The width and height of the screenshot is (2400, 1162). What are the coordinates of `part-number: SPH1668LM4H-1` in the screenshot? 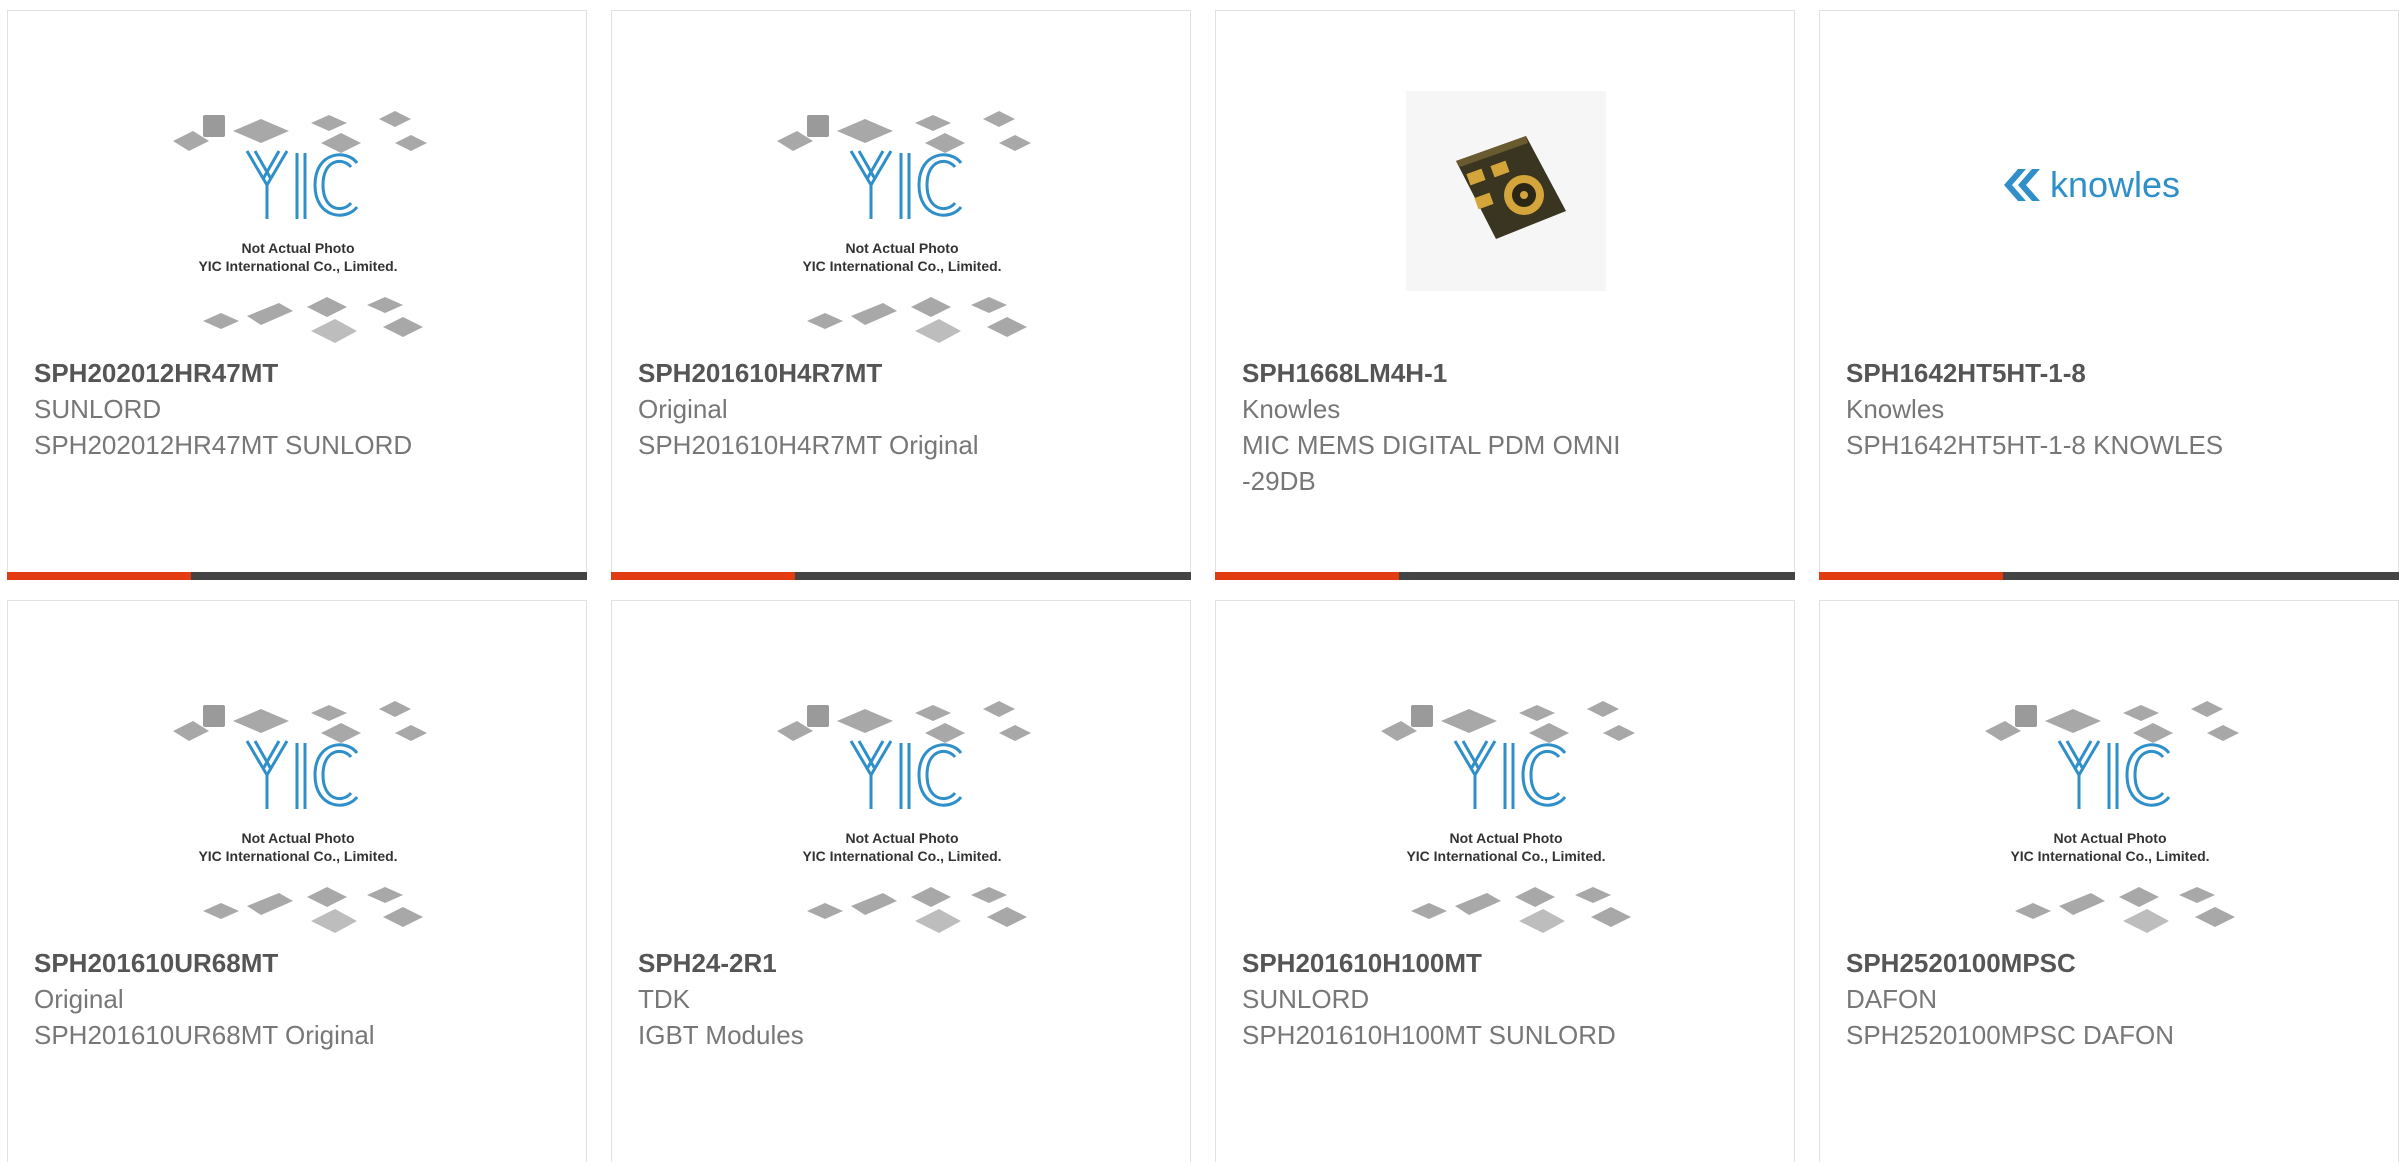 It's located at (1505, 373).